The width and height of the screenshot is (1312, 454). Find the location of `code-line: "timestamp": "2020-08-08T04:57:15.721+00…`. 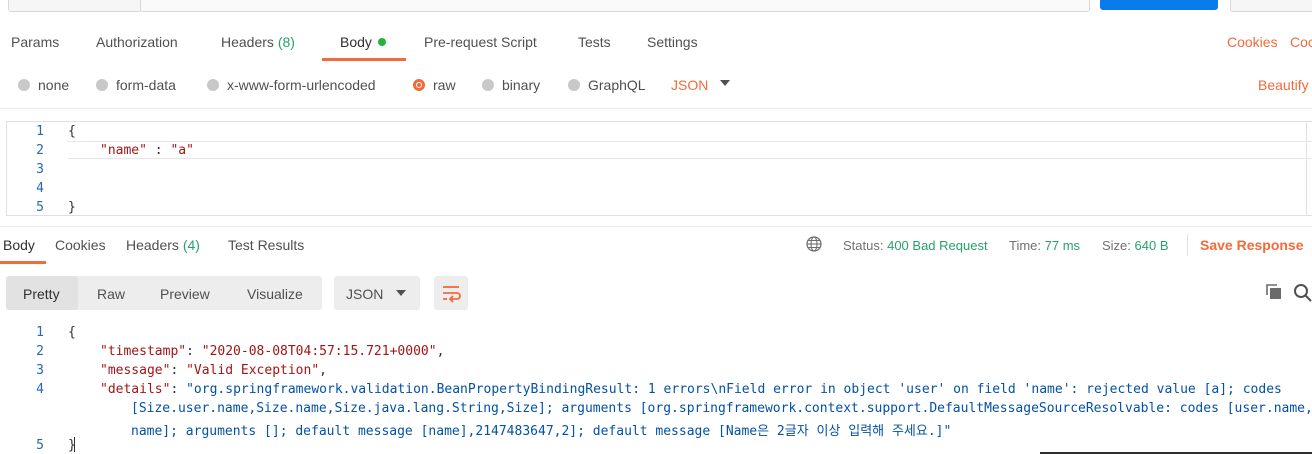

code-line: "timestamp": "2020-08-08T04:57:15.721+00… is located at coordinates (272, 351).